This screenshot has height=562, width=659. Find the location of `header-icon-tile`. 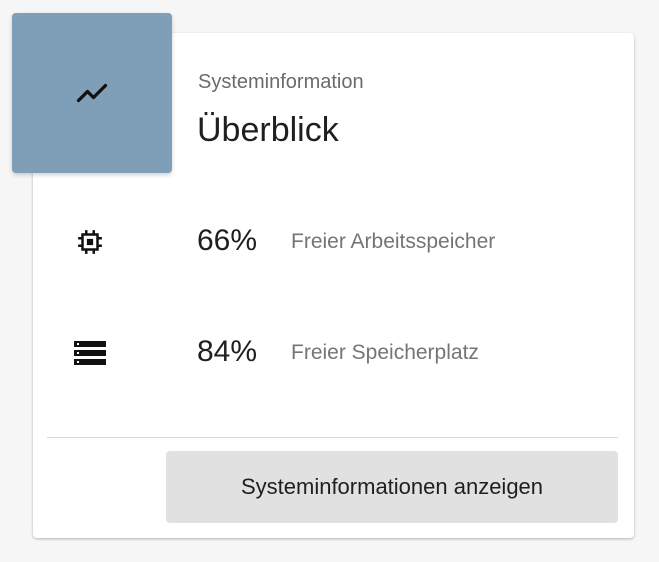

header-icon-tile is located at coordinates (92, 93).